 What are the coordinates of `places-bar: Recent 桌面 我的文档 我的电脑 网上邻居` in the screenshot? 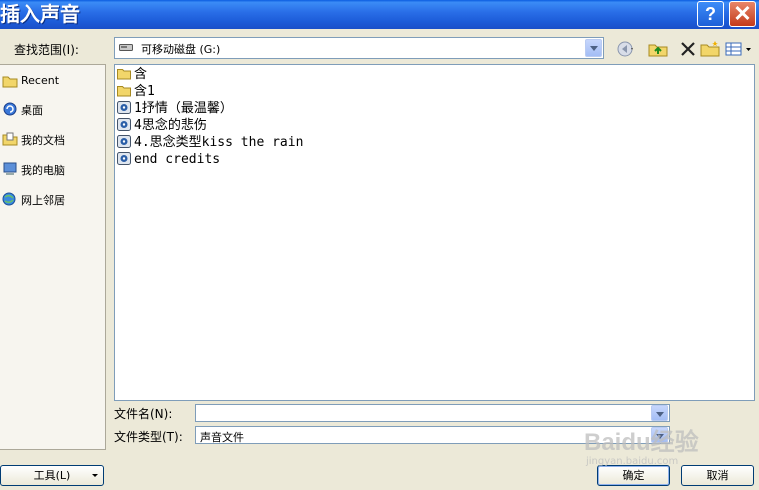 It's located at (53, 257).